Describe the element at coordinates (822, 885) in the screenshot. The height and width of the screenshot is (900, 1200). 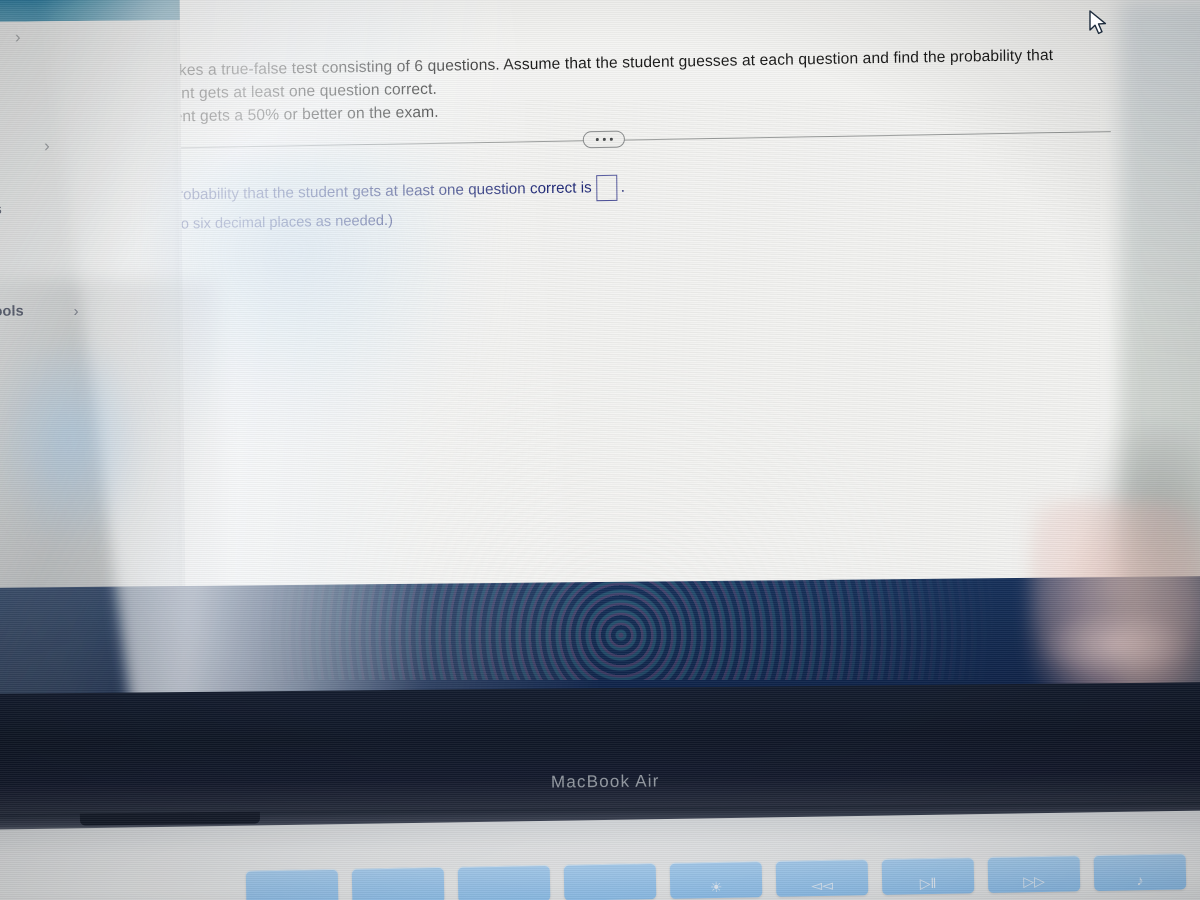
I see `rewind-icon: ◅◅` at that location.